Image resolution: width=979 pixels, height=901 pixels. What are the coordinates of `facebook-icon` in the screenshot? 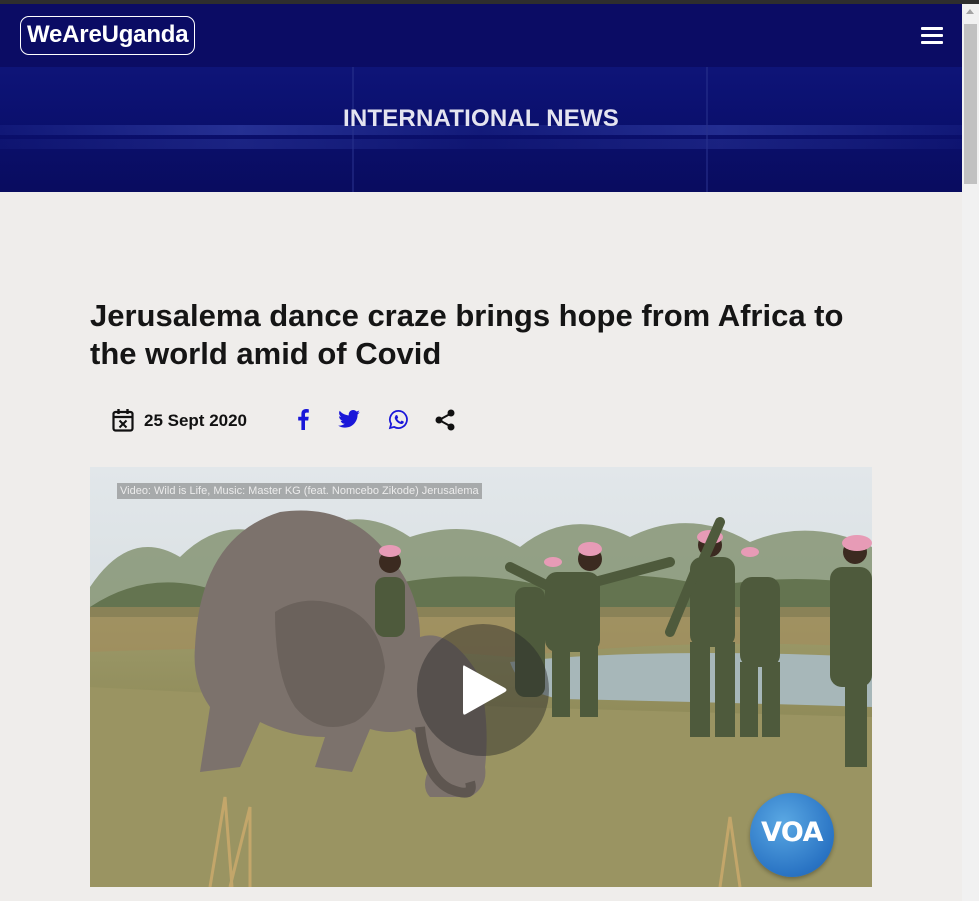 It's located at (303, 419).